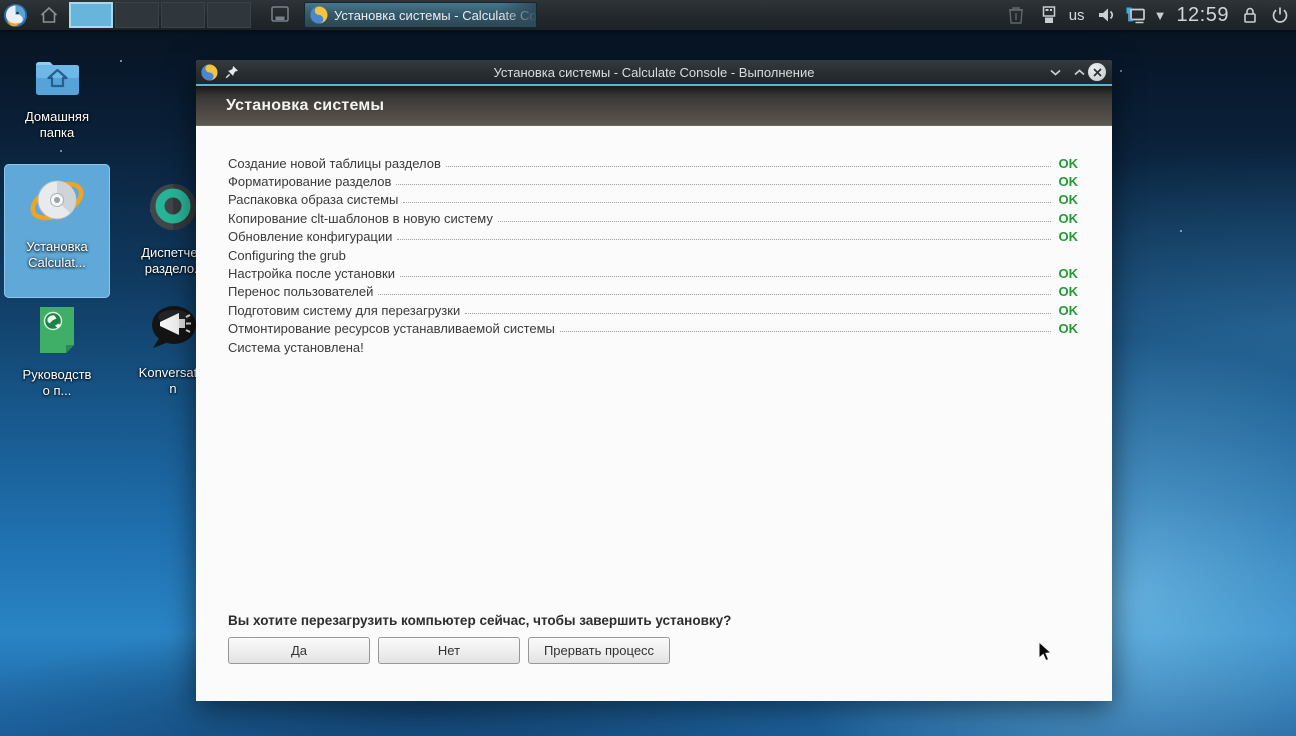 The height and width of the screenshot is (736, 1296). Describe the element at coordinates (232, 72) in the screenshot. I see `pin-icon` at that location.